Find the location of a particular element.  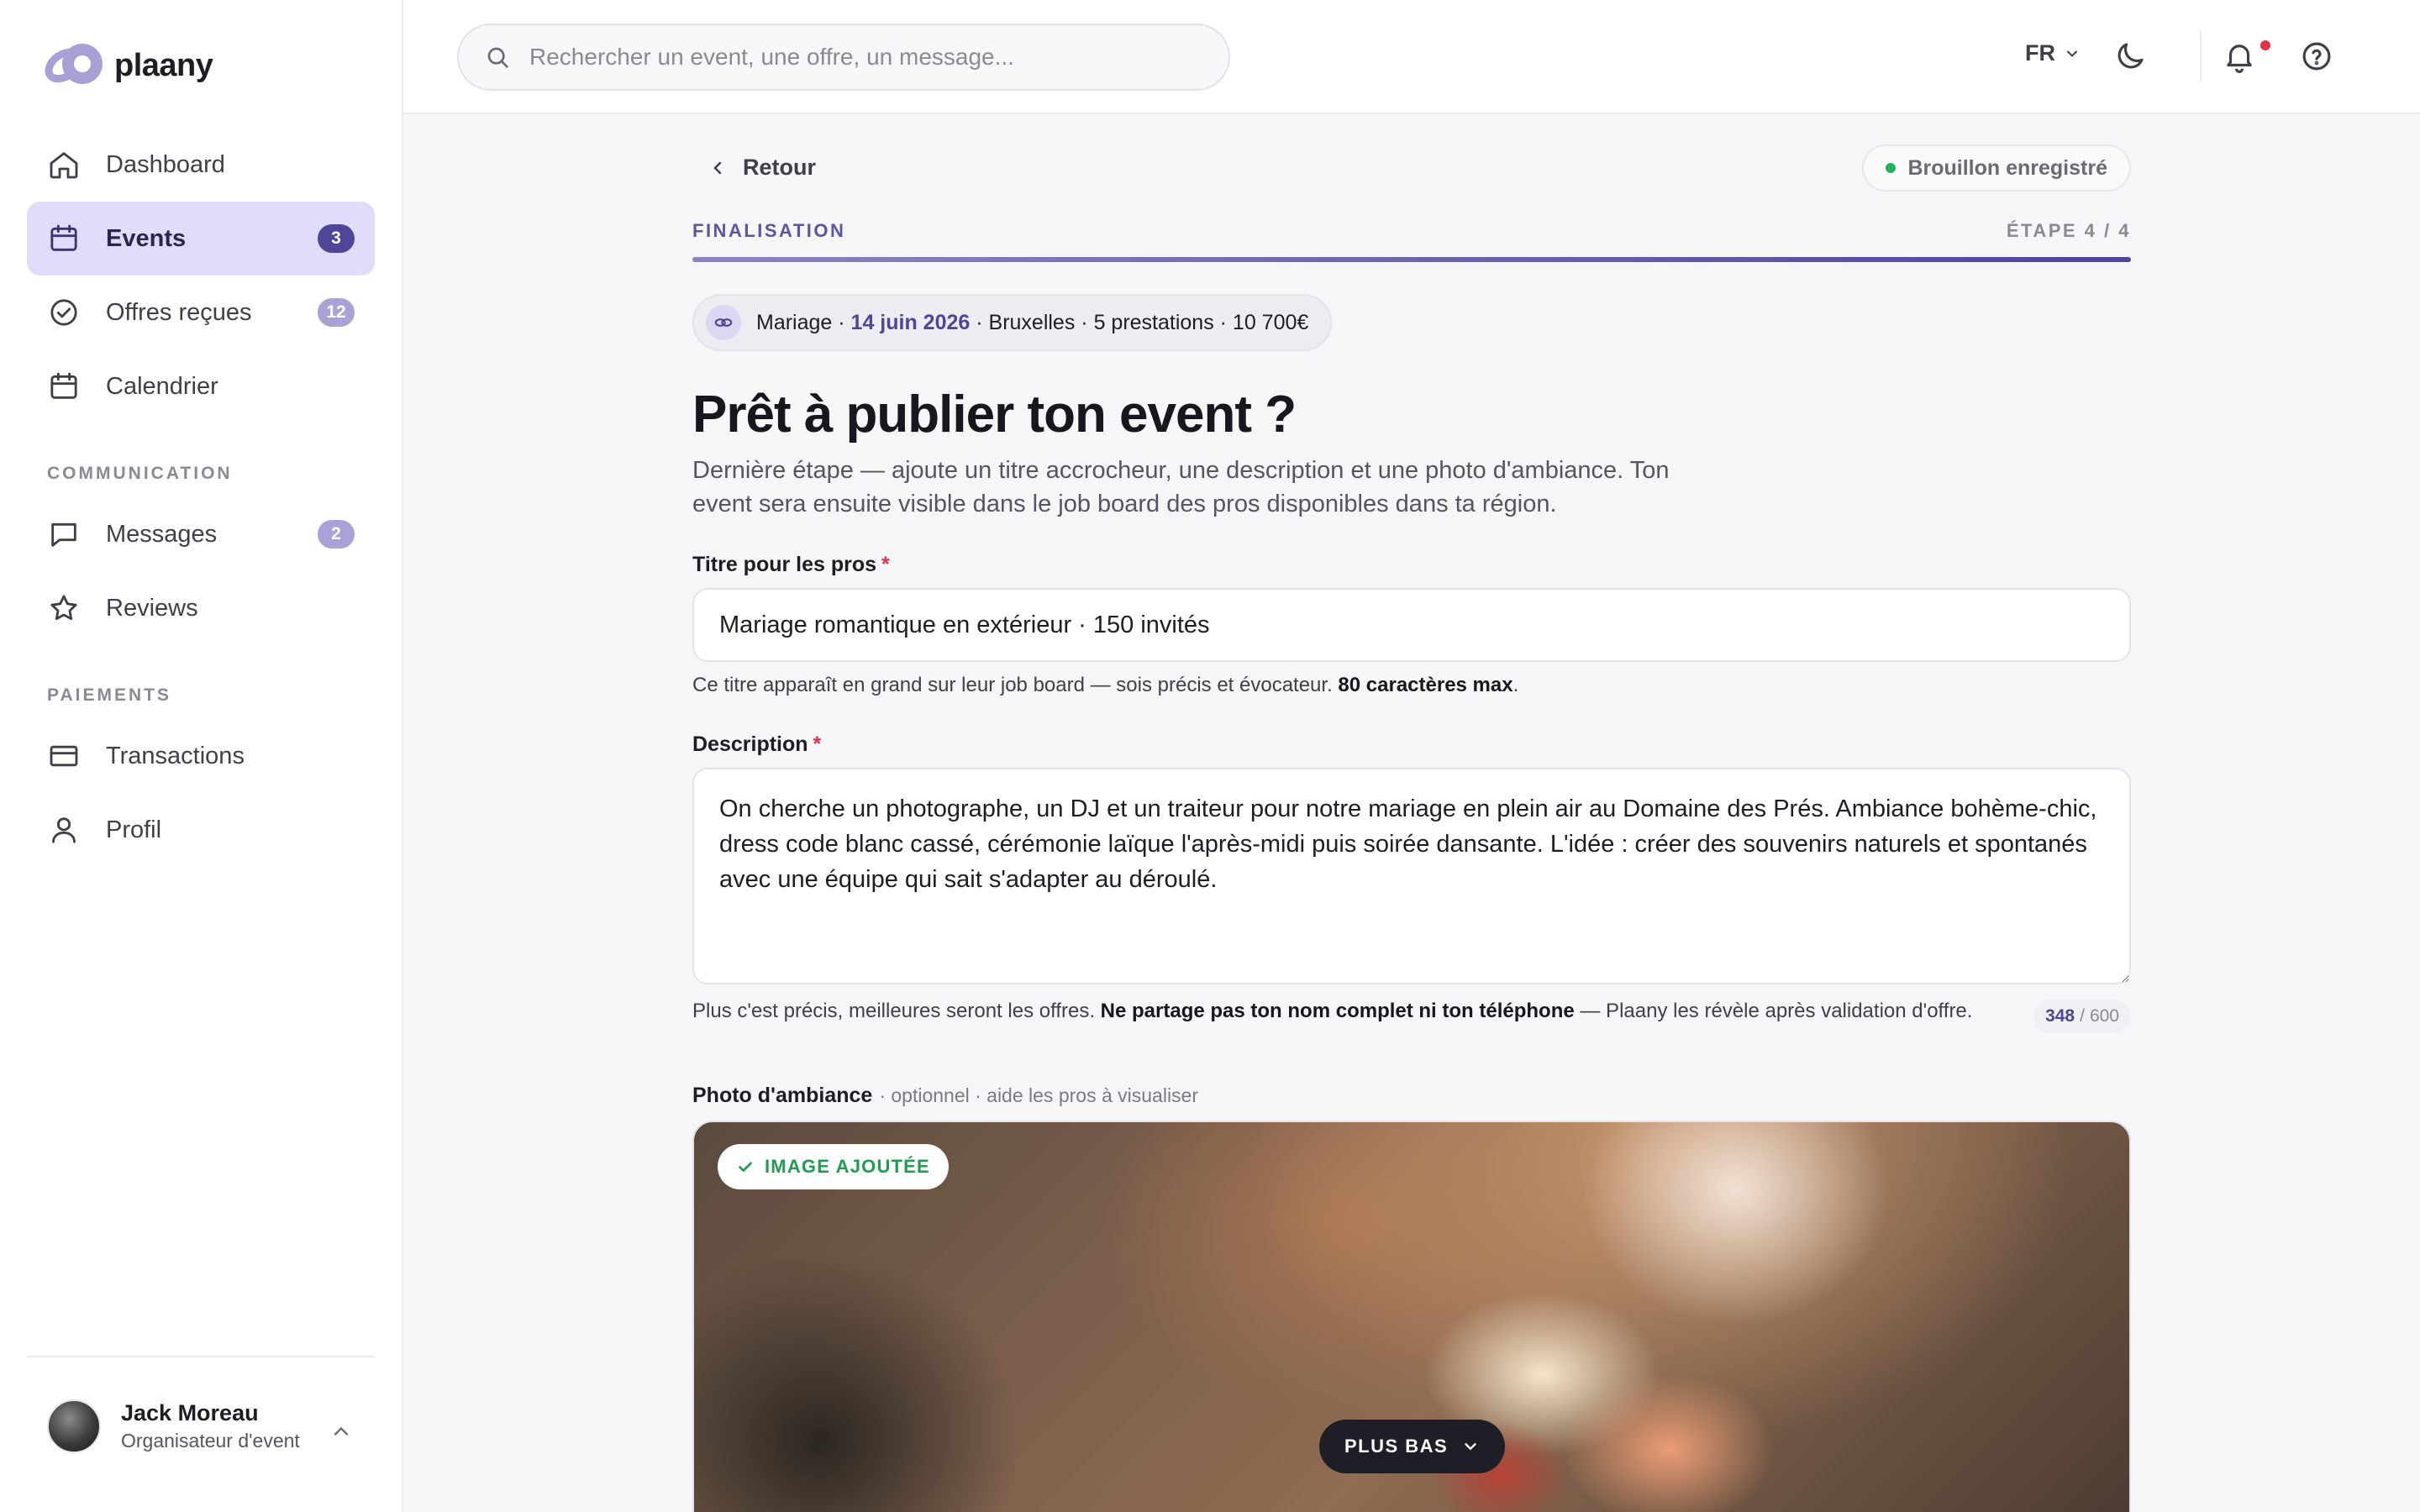

status-dot is located at coordinates (1891, 168).